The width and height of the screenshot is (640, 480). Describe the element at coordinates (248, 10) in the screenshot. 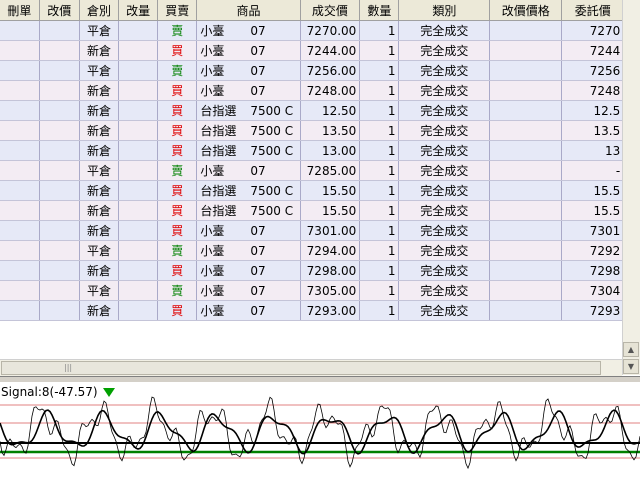

I see `col-product: 商品` at that location.